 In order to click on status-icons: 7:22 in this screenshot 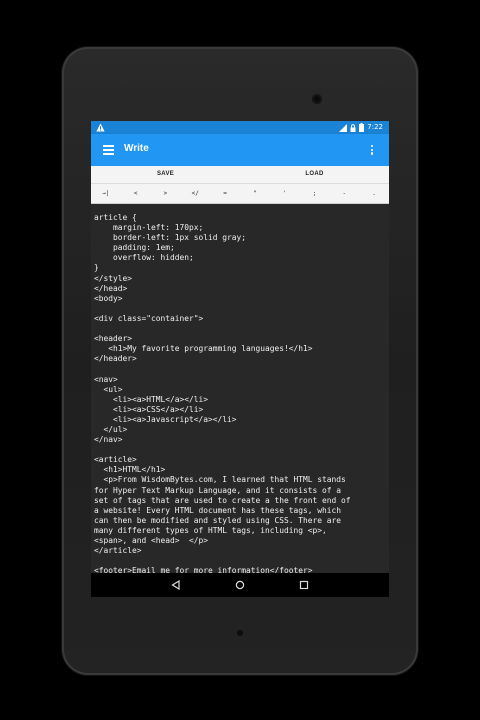, I will do `click(361, 127)`.